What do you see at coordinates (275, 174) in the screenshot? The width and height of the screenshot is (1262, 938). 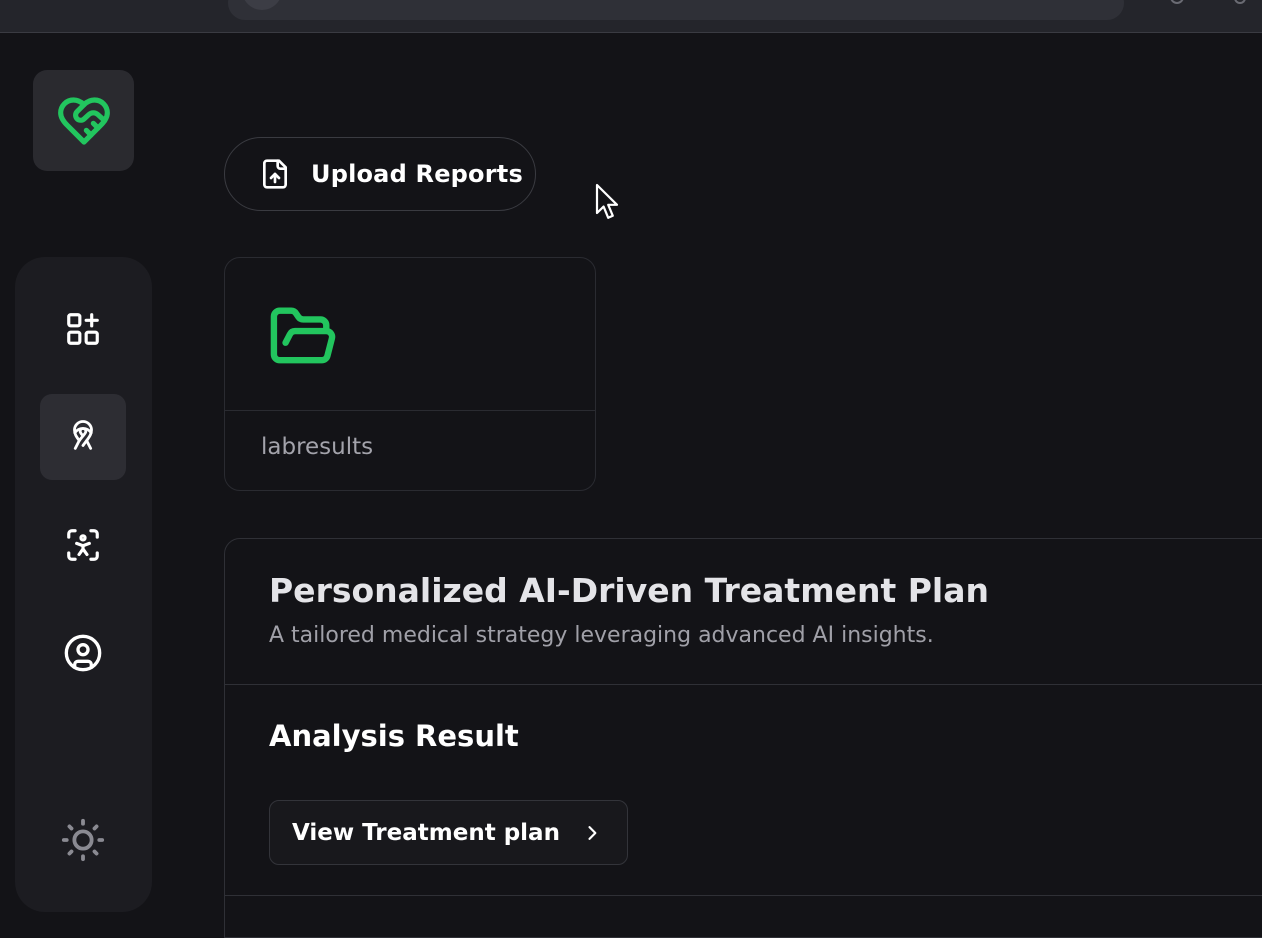 I see `file-upload-icon` at bounding box center [275, 174].